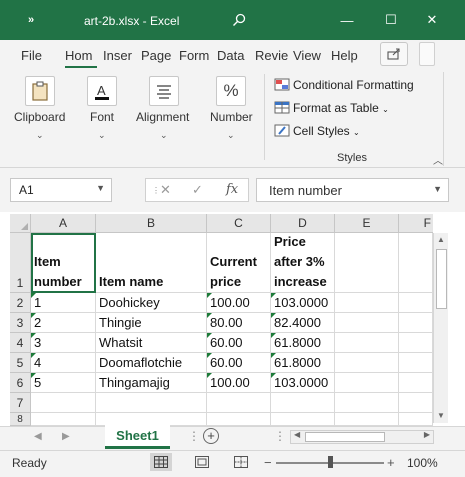 This screenshot has height=477, width=465. I want to click on cell-b2: Doohickey, so click(151, 303).